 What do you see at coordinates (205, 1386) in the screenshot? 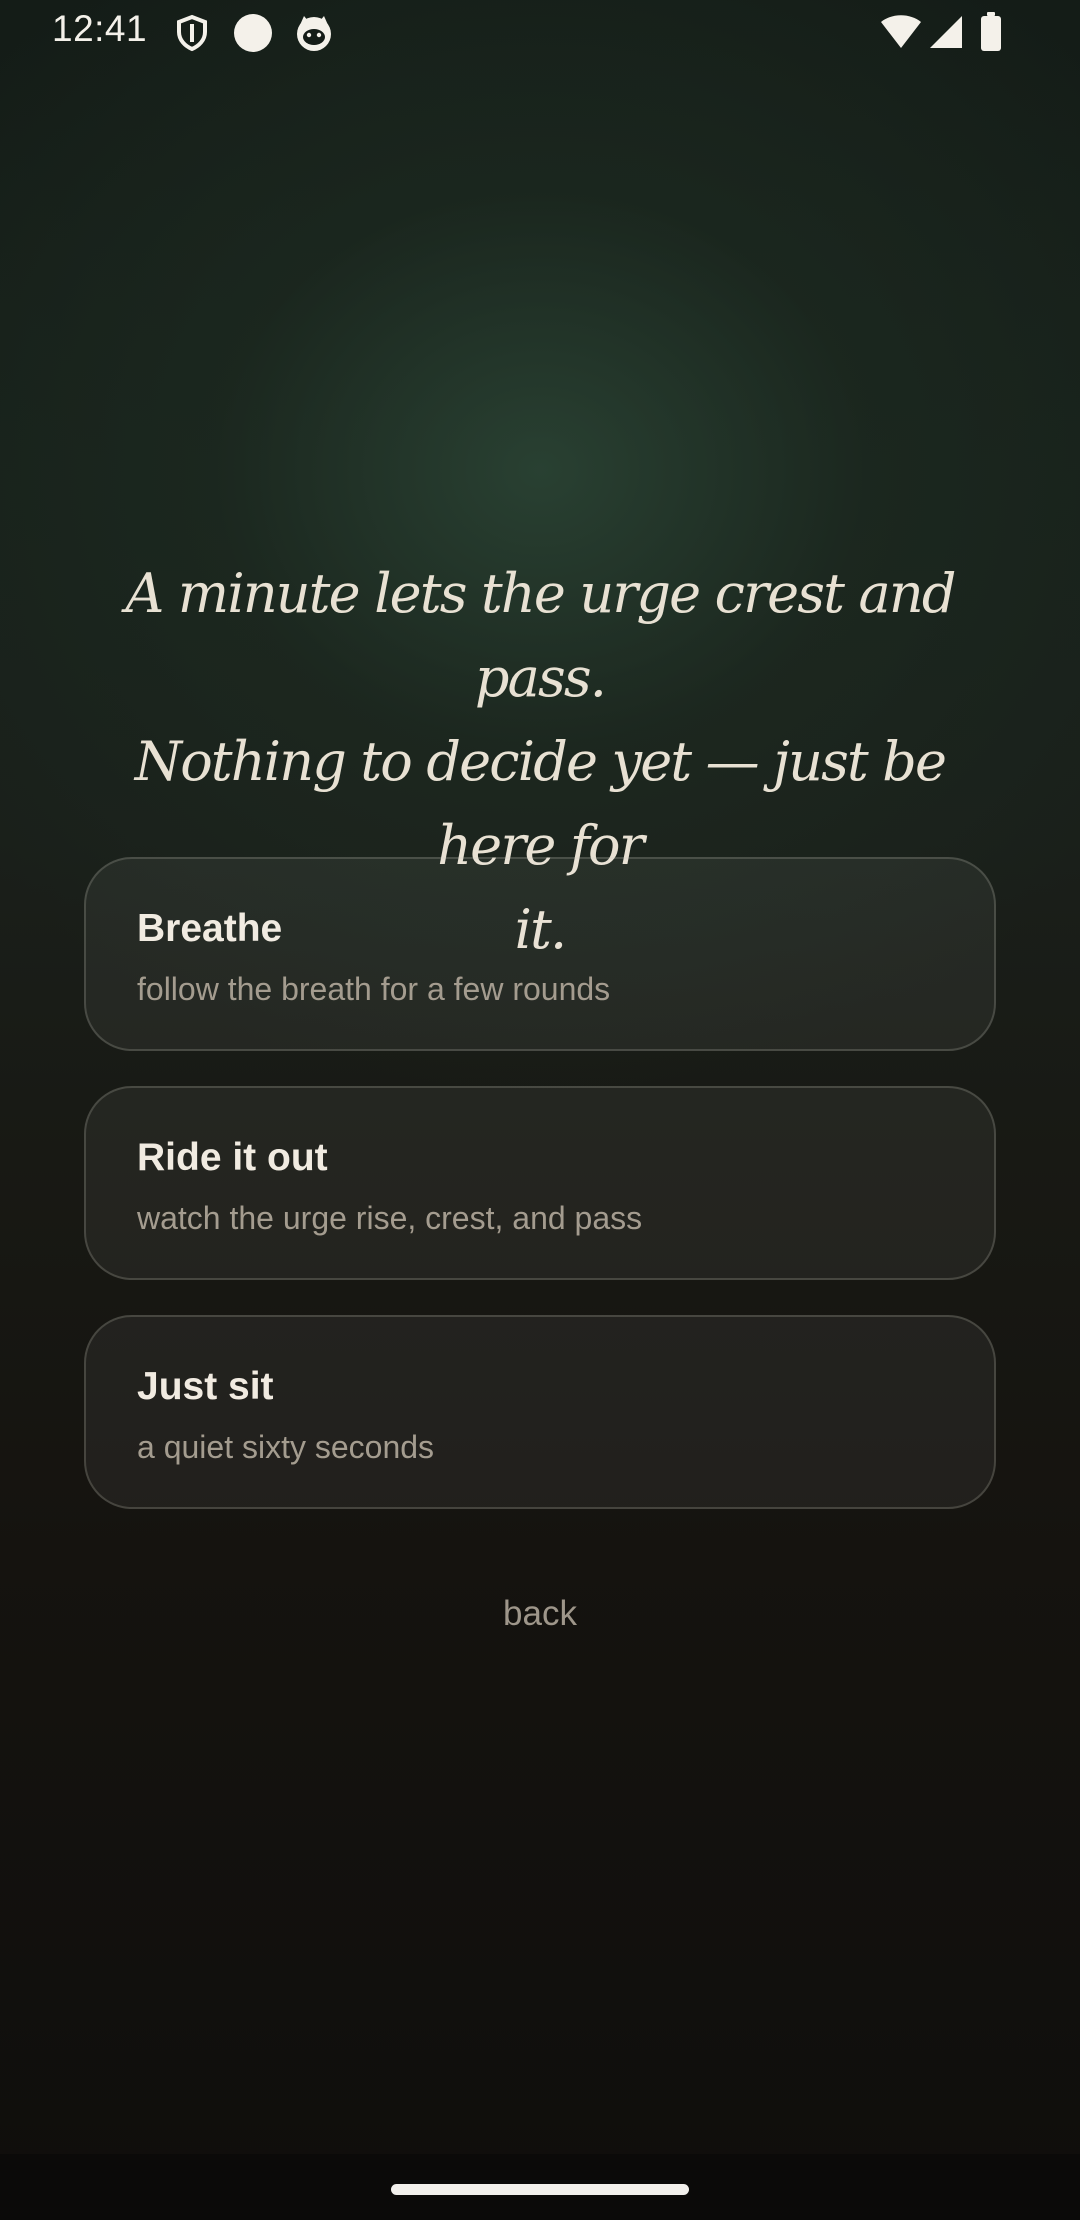
I see `option-title: Just sit` at bounding box center [205, 1386].